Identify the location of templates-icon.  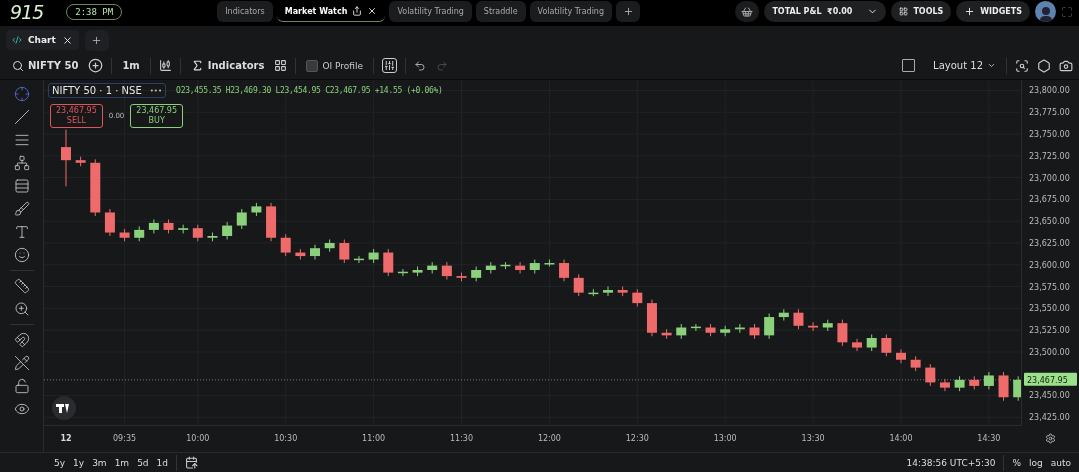
(281, 65).